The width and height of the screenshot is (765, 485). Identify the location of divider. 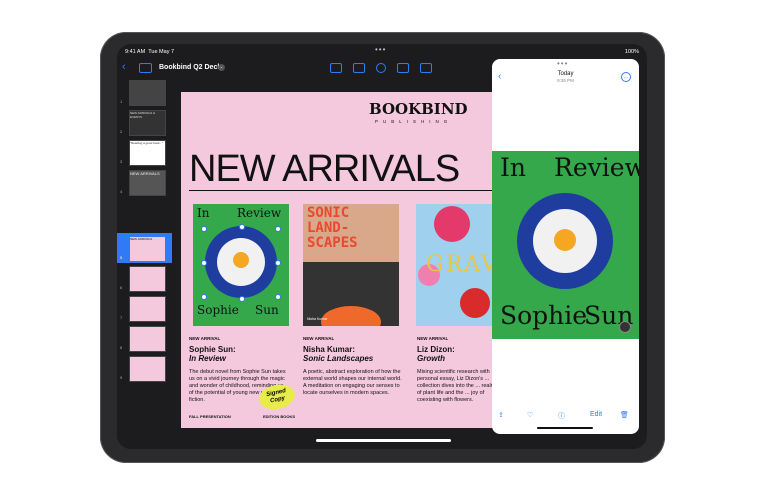
(344, 190).